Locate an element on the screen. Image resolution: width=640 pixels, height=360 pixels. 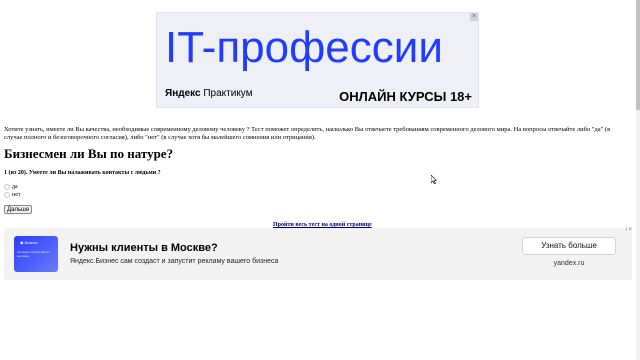
scrollbar-thumb is located at coordinates (638, 55).